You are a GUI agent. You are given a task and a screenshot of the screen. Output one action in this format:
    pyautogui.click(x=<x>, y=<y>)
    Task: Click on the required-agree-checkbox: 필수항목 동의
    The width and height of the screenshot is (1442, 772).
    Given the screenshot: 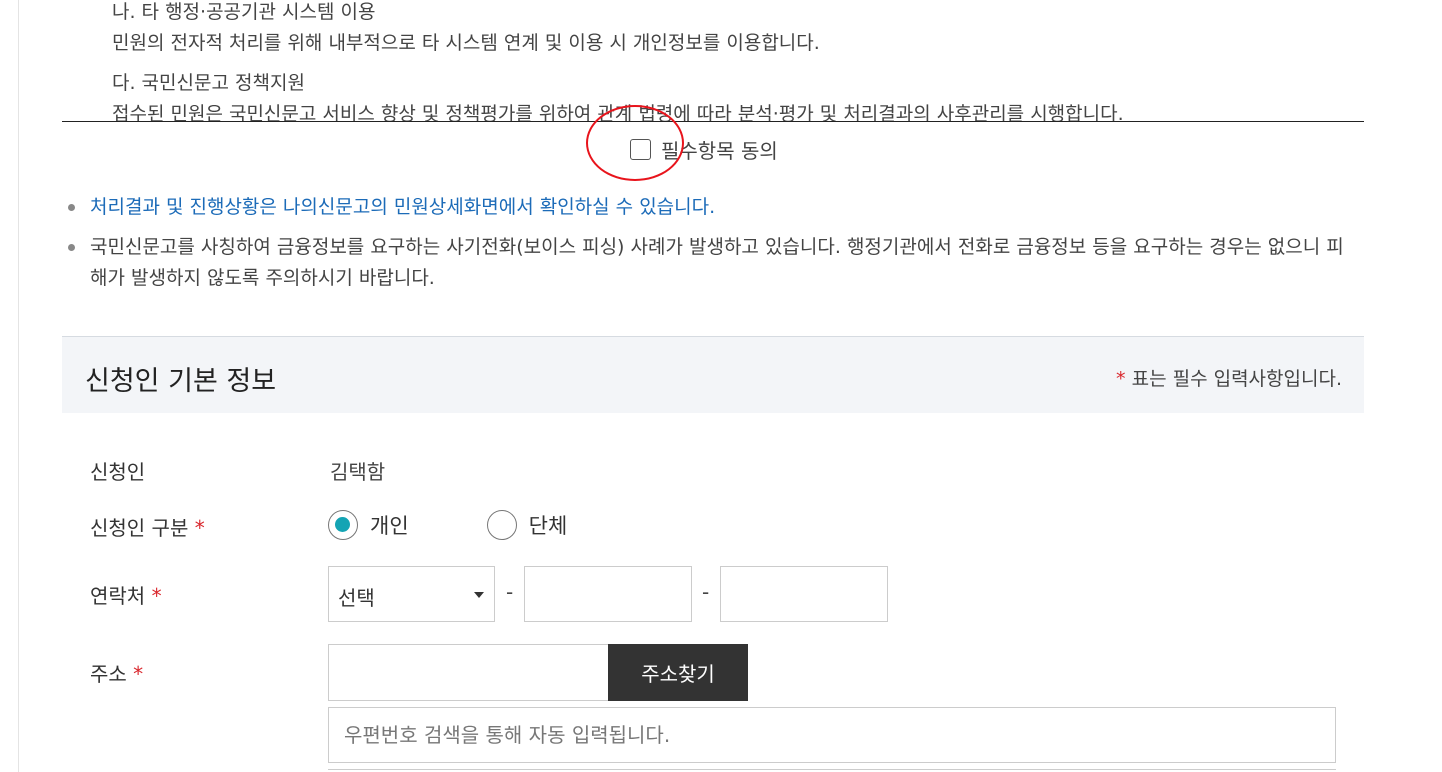 What is the action you would take?
    pyautogui.click(x=704, y=149)
    